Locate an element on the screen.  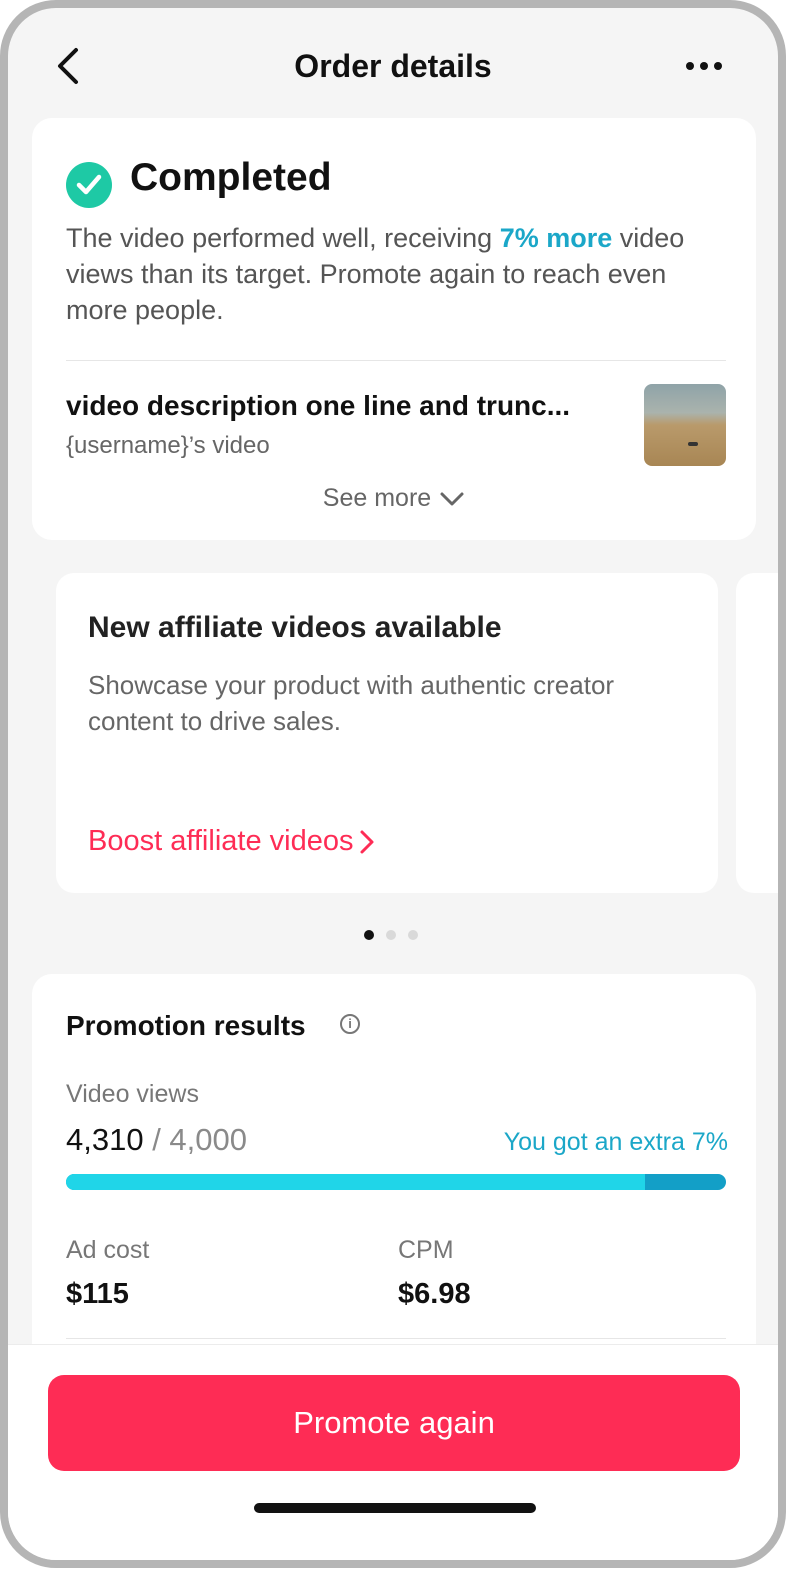
affiliate-card-title: New affiliate videos available is located at coordinates (295, 627).